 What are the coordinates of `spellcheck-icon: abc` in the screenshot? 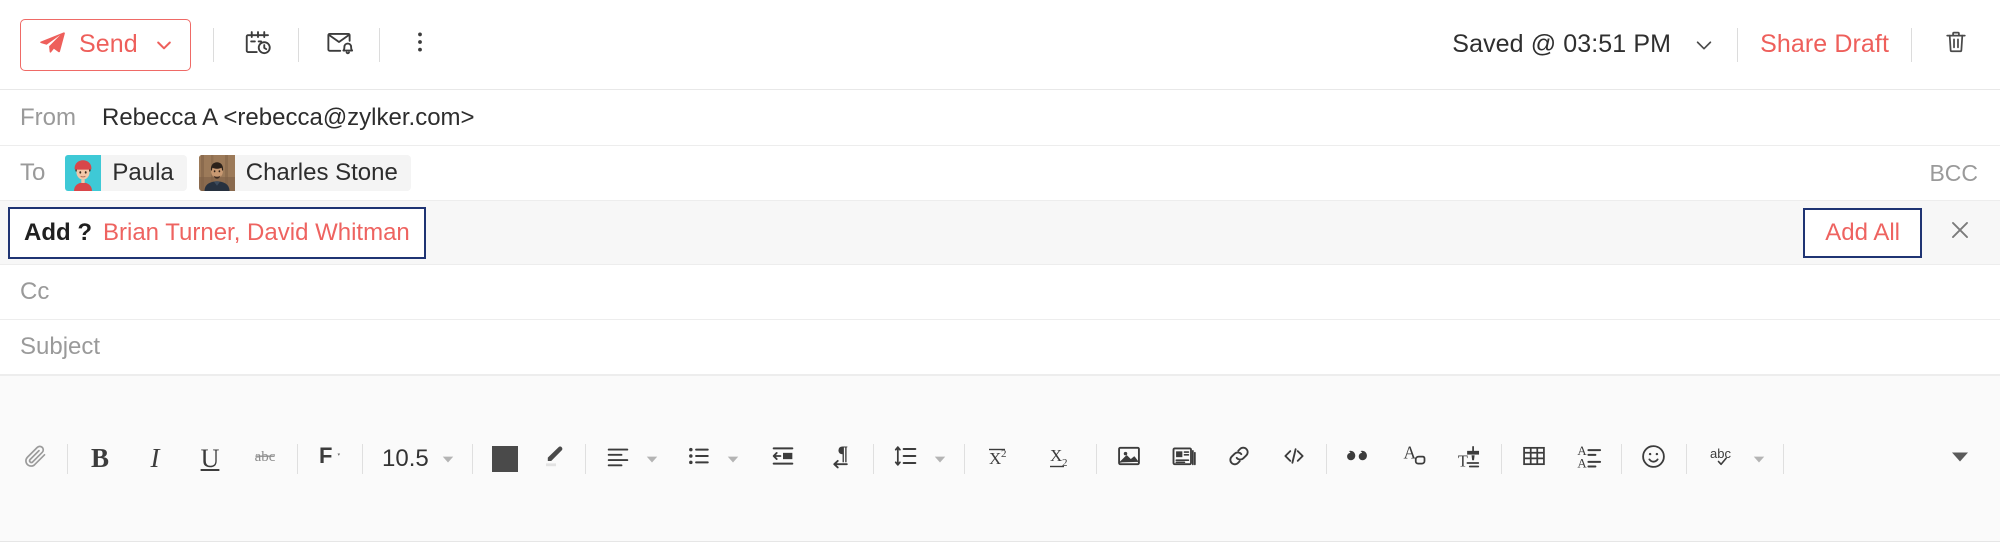 It's located at (1722, 458).